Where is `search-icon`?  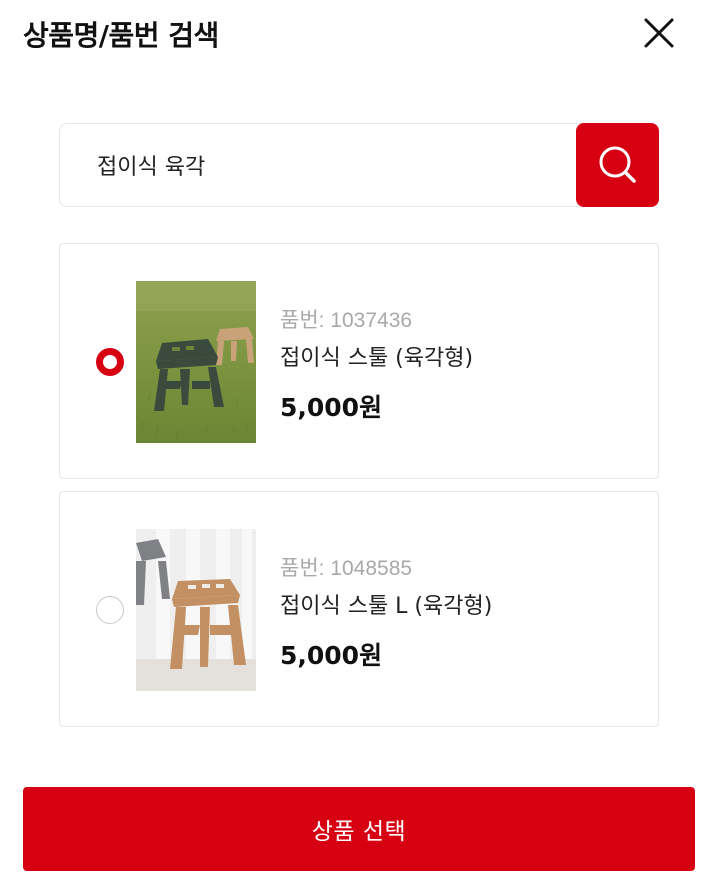
search-icon is located at coordinates (617, 164).